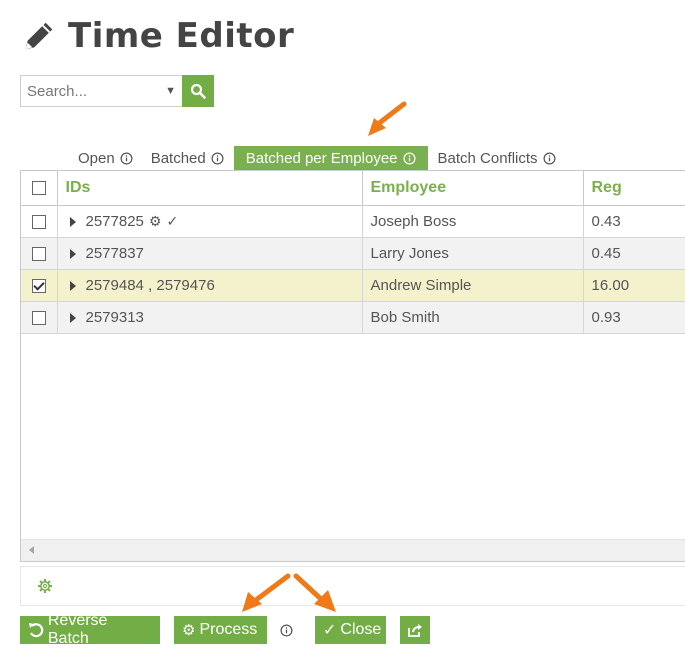  Describe the element at coordinates (353, 550) in the screenshot. I see `horizontal-scrollbar` at that location.